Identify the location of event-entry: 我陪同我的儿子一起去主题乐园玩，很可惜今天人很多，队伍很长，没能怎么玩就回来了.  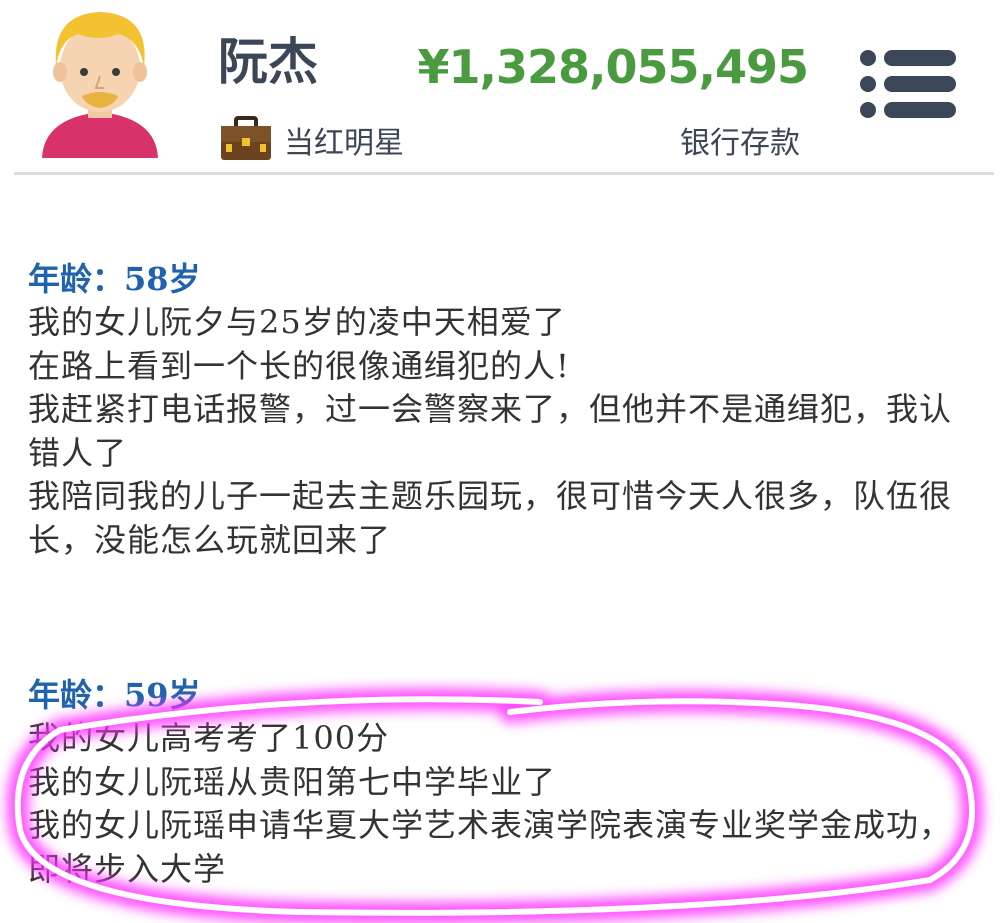
(490, 518).